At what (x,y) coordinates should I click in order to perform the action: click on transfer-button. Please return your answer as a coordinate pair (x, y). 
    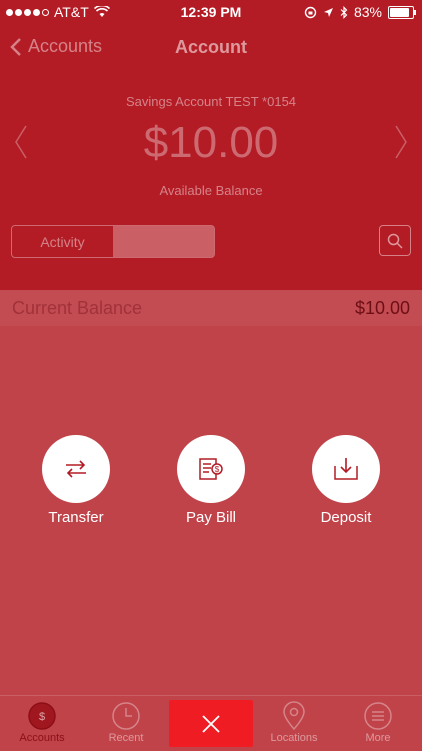
    Looking at the image, I should click on (76, 469).